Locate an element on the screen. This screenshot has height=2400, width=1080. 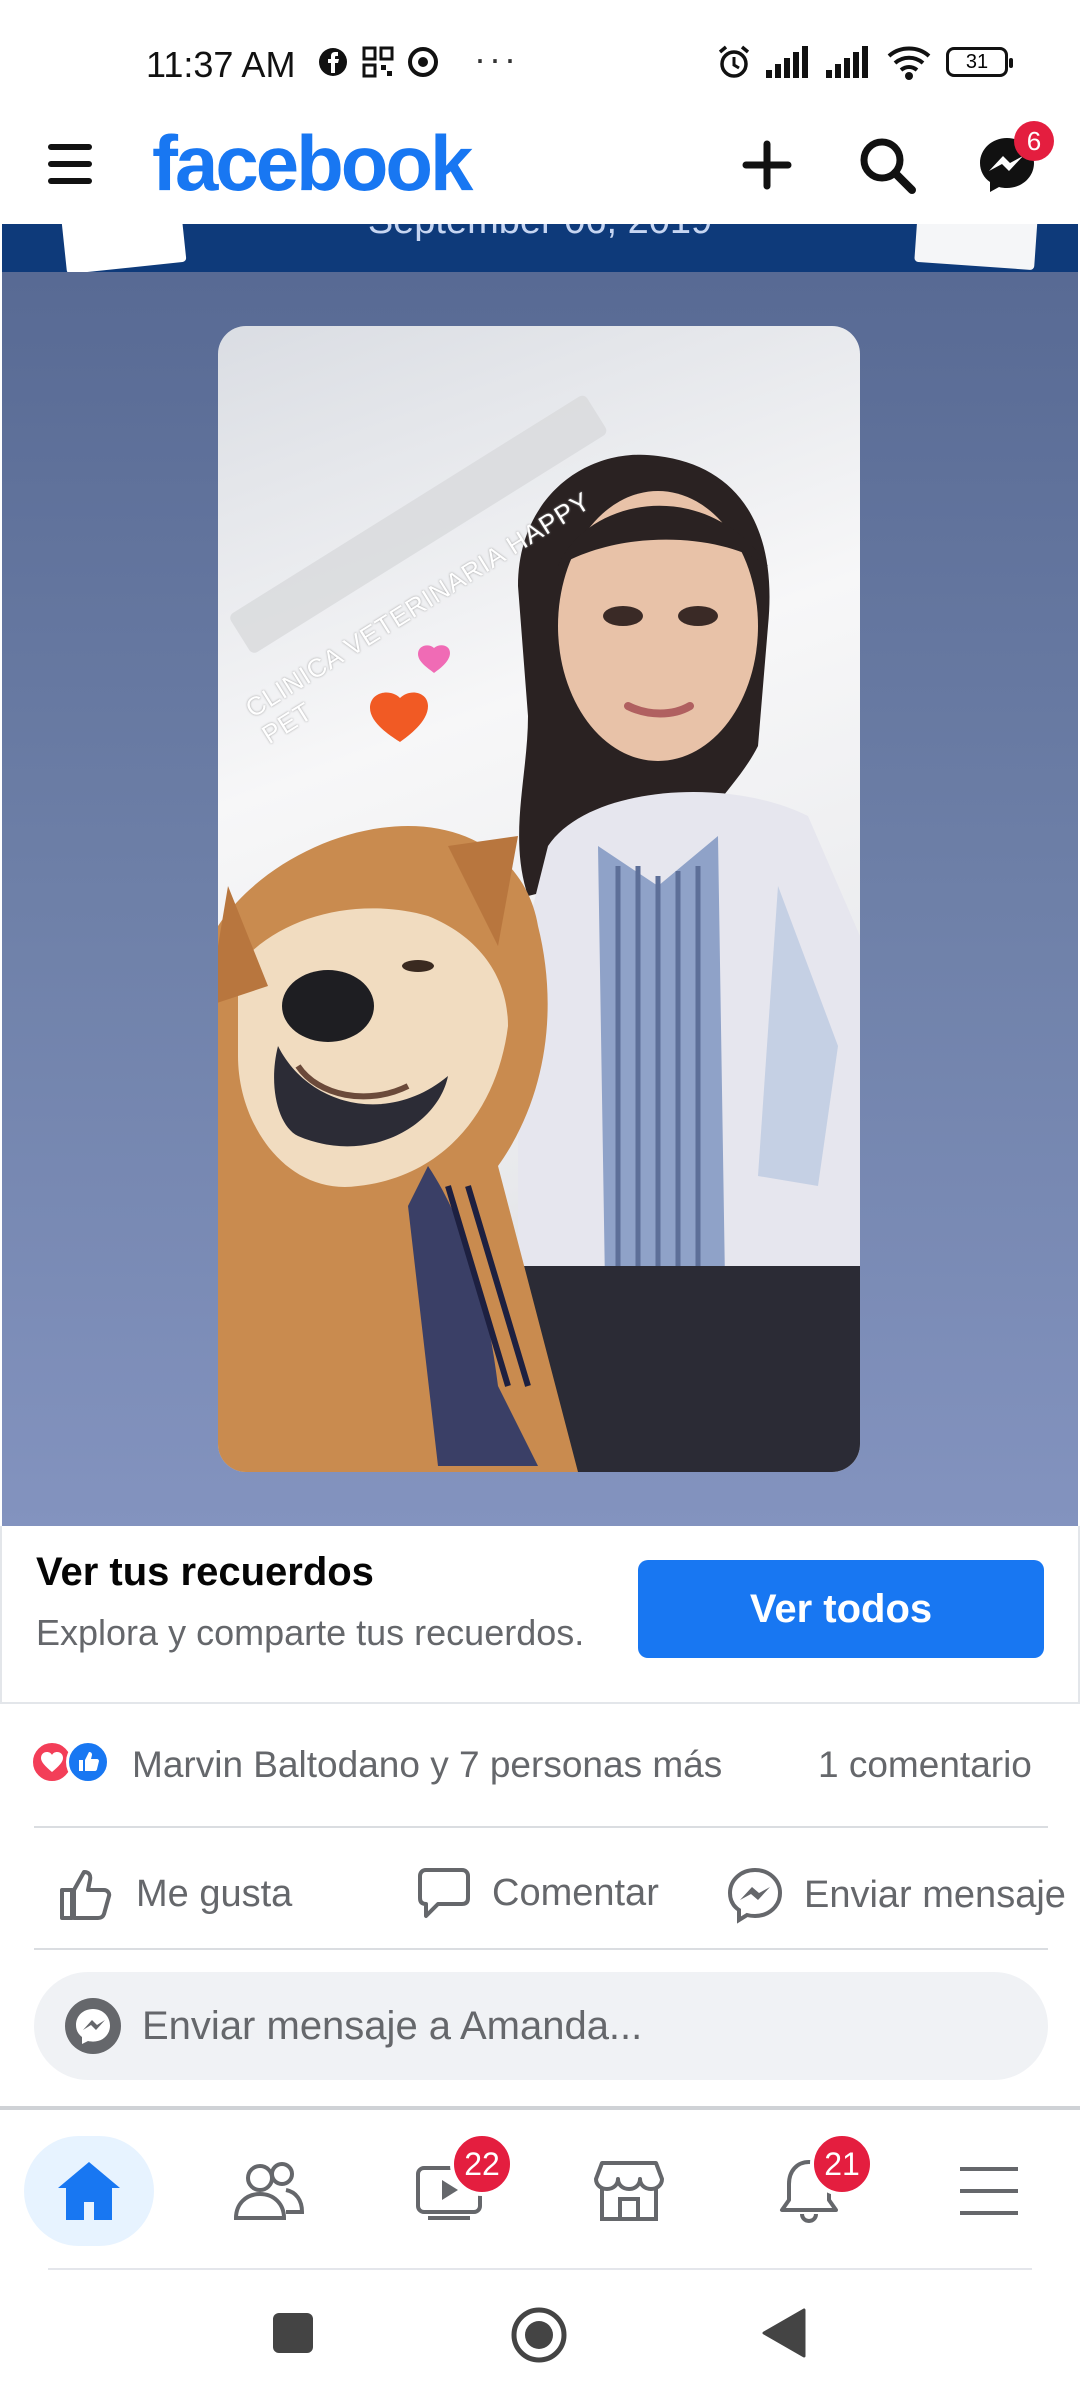
battery-level: 31 is located at coordinates (977, 61).